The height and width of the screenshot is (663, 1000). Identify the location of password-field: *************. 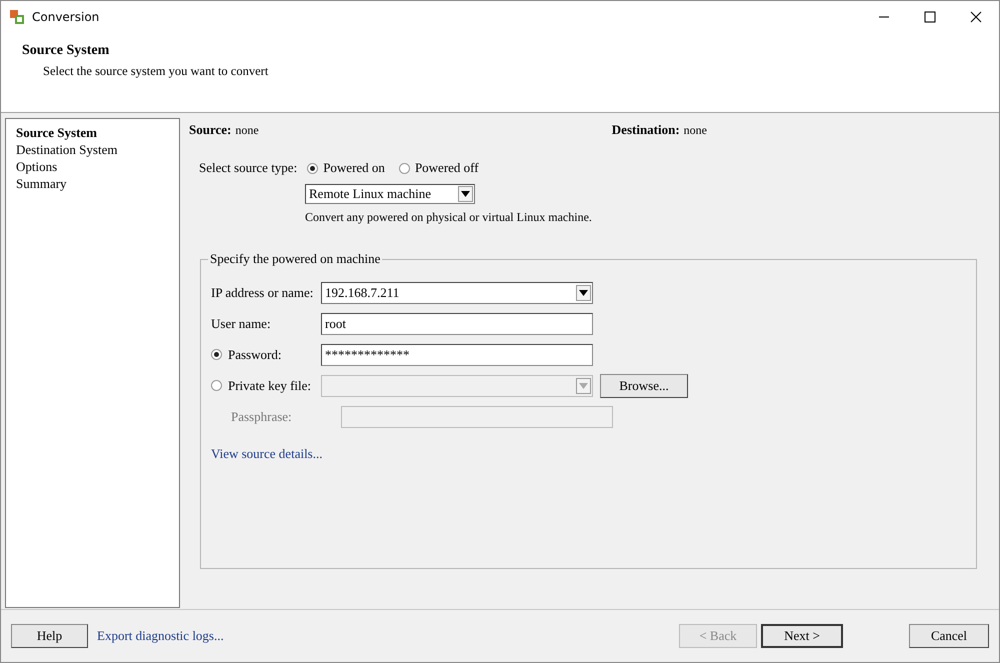
(457, 355).